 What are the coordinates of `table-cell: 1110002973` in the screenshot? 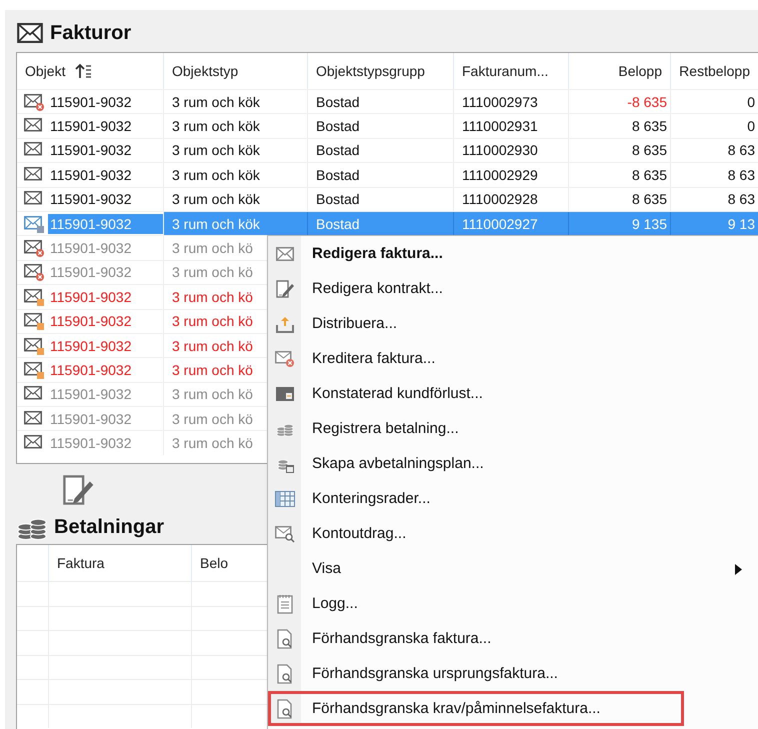 It's located at (511, 102).